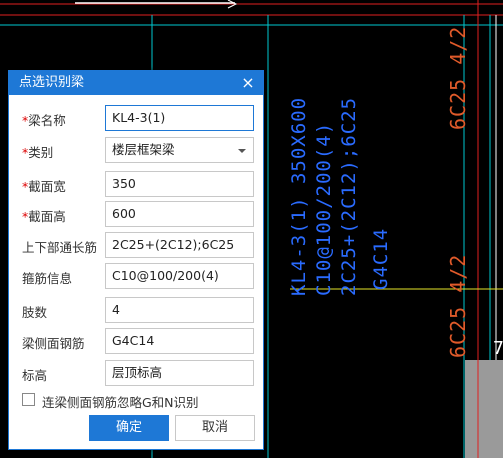 The image size is (503, 458). I want to click on field-row-stirrup: 箍筋信息 C10@100/200(4), so click(136, 276).